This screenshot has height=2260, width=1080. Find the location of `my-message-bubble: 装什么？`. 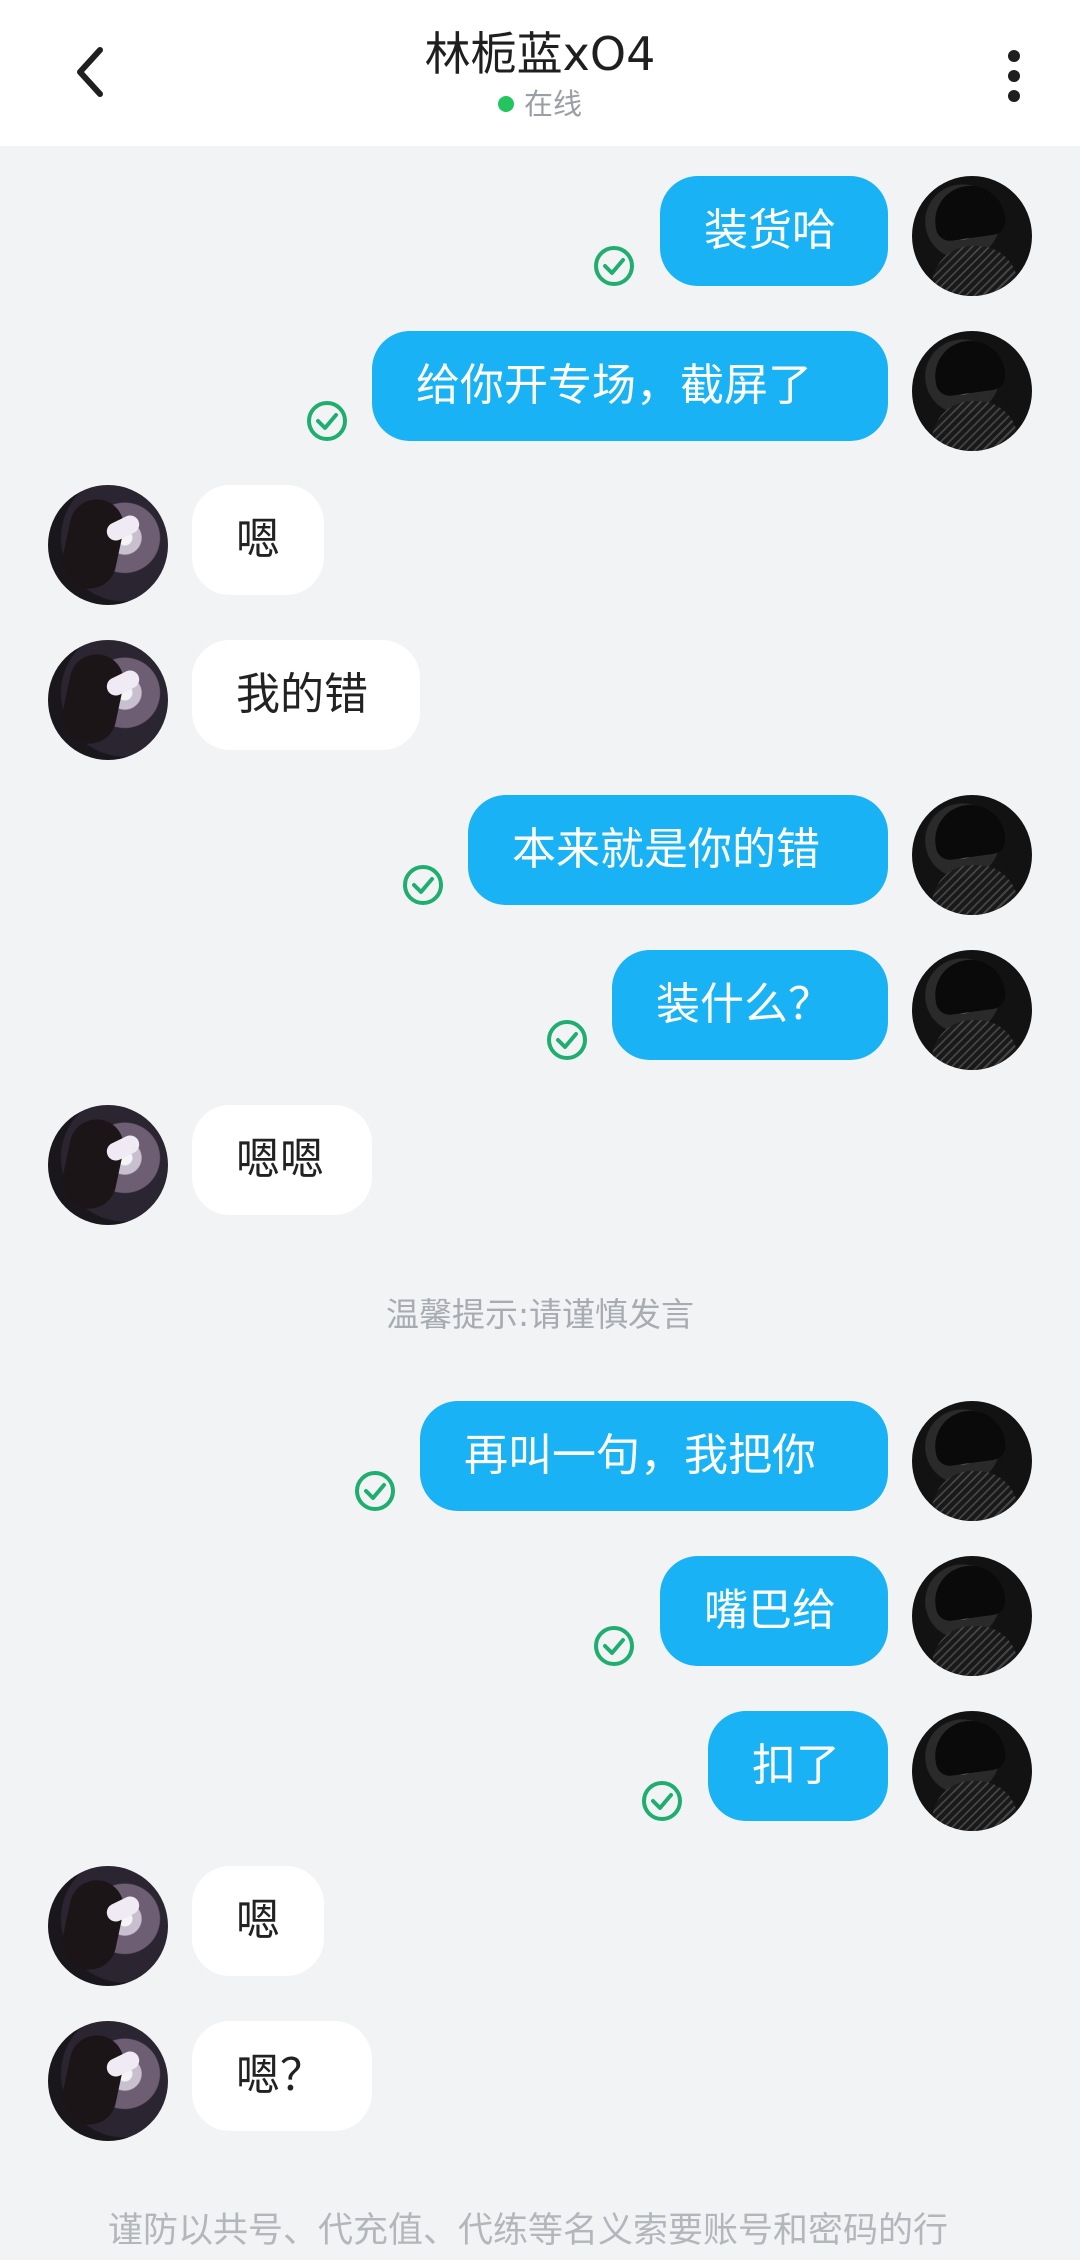

my-message-bubble: 装什么？ is located at coordinates (750, 1005).